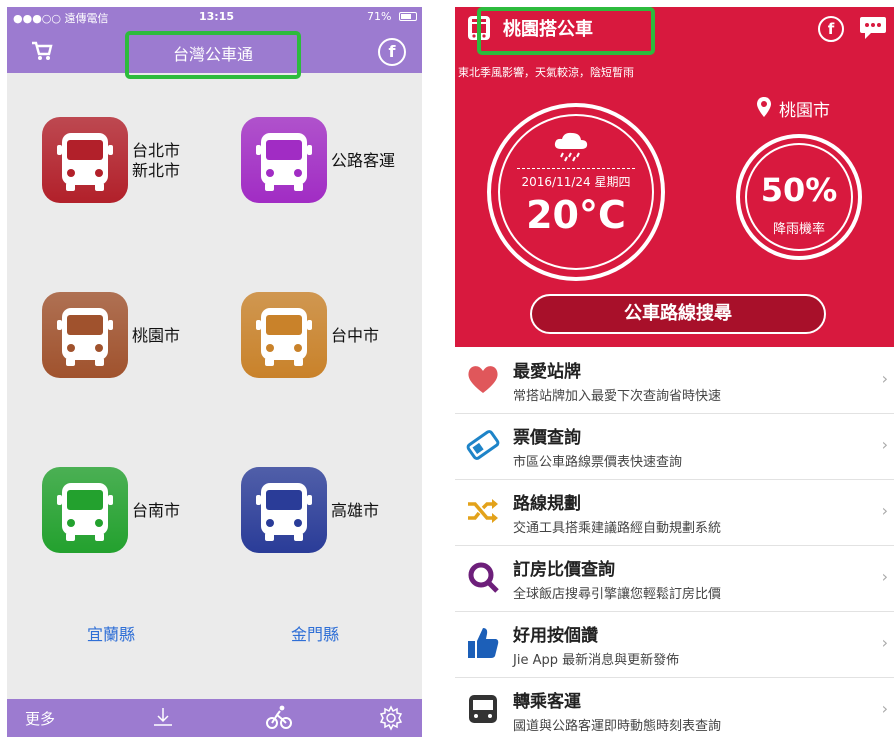  I want to click on tab-more: 更多, so click(40, 718).